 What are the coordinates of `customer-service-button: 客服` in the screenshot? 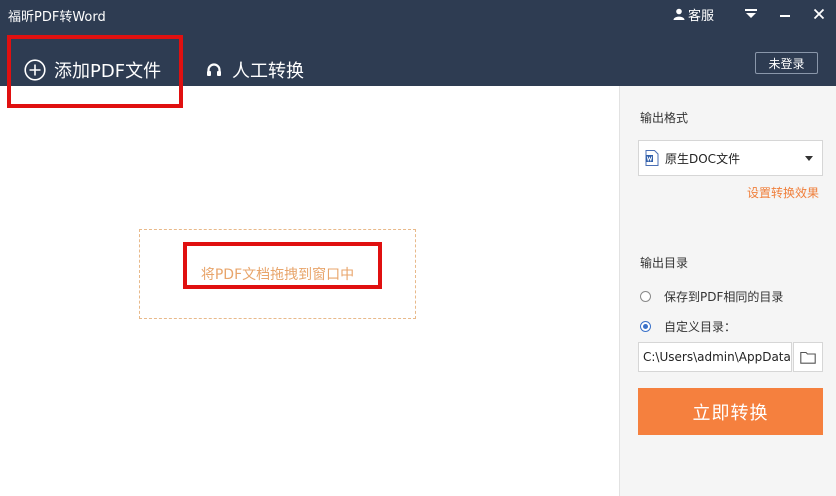 It's located at (693, 14).